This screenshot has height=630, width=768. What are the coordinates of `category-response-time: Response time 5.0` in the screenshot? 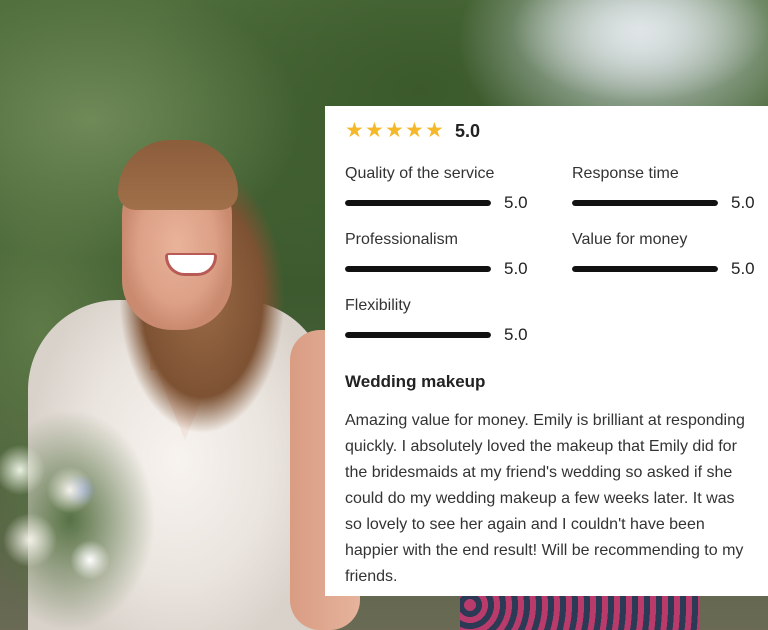 It's located at (667, 188).